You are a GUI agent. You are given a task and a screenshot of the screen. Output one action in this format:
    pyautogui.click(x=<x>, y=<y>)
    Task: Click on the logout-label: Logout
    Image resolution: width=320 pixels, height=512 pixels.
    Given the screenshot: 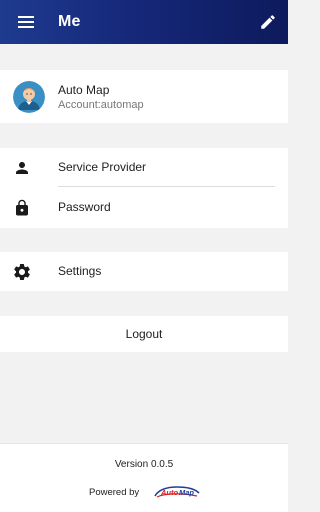 What is the action you would take?
    pyautogui.click(x=144, y=334)
    